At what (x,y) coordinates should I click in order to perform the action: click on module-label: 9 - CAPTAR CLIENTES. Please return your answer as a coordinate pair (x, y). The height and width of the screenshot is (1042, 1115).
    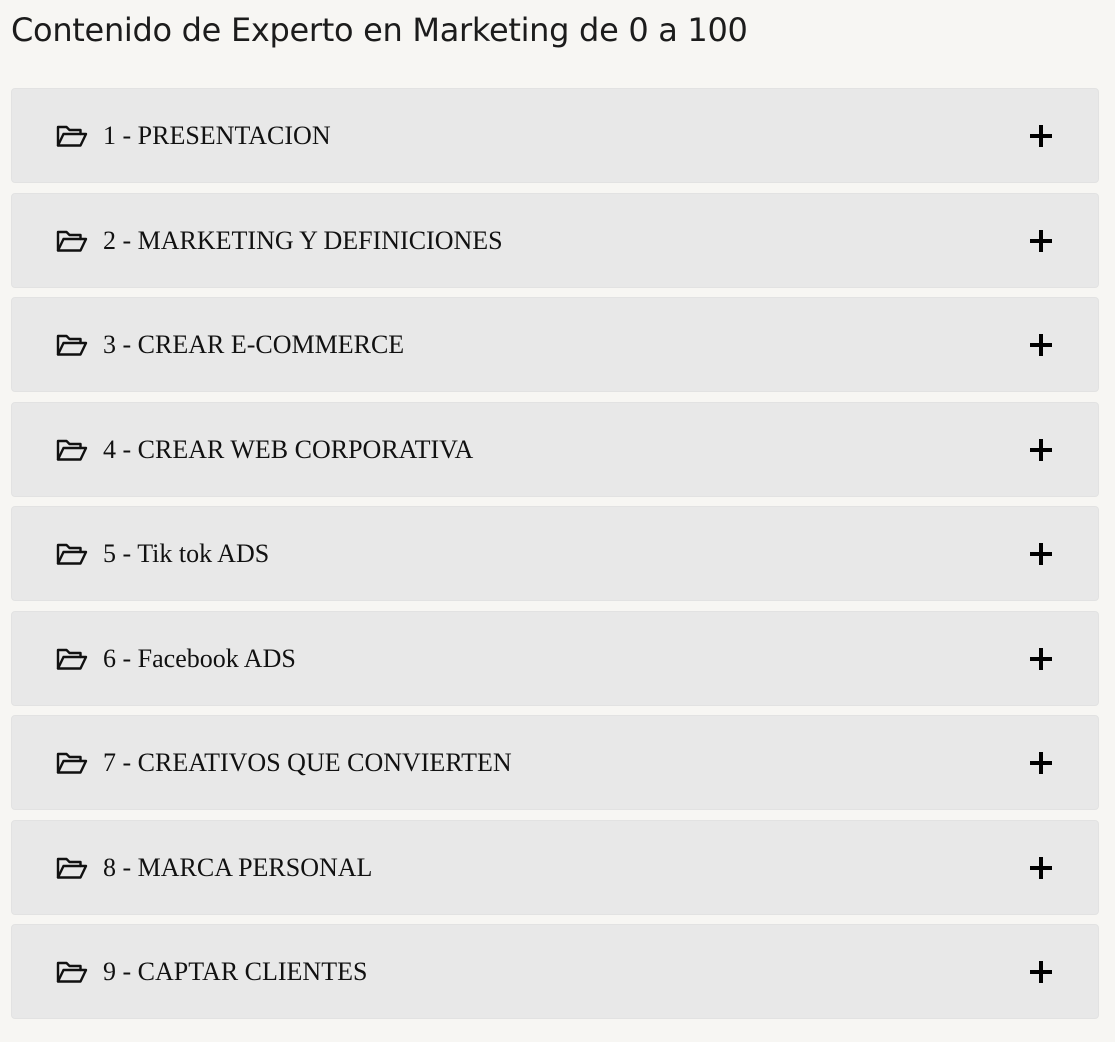
    Looking at the image, I should click on (235, 971).